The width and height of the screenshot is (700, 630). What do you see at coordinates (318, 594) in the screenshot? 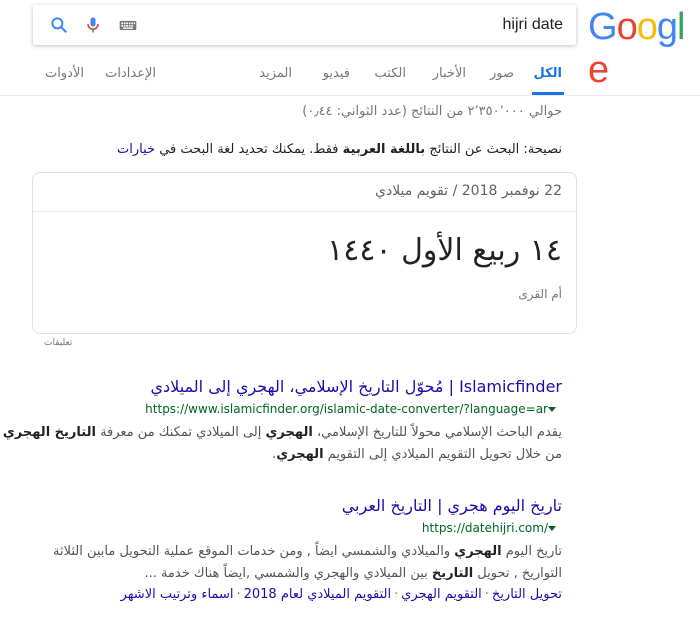
I see `sitelink: التقويم الميلادي لعام 2018` at bounding box center [318, 594].